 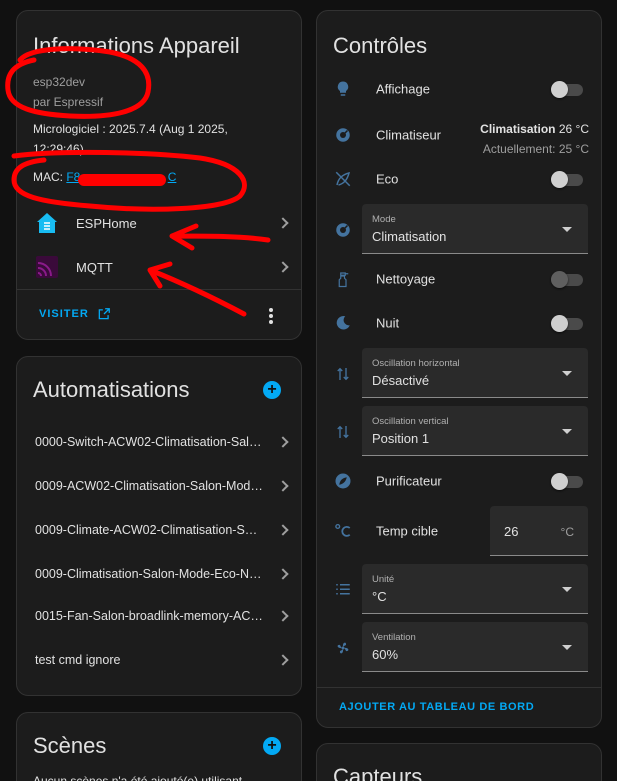 What do you see at coordinates (159, 223) in the screenshot?
I see `integration-esphome: ESPHome` at bounding box center [159, 223].